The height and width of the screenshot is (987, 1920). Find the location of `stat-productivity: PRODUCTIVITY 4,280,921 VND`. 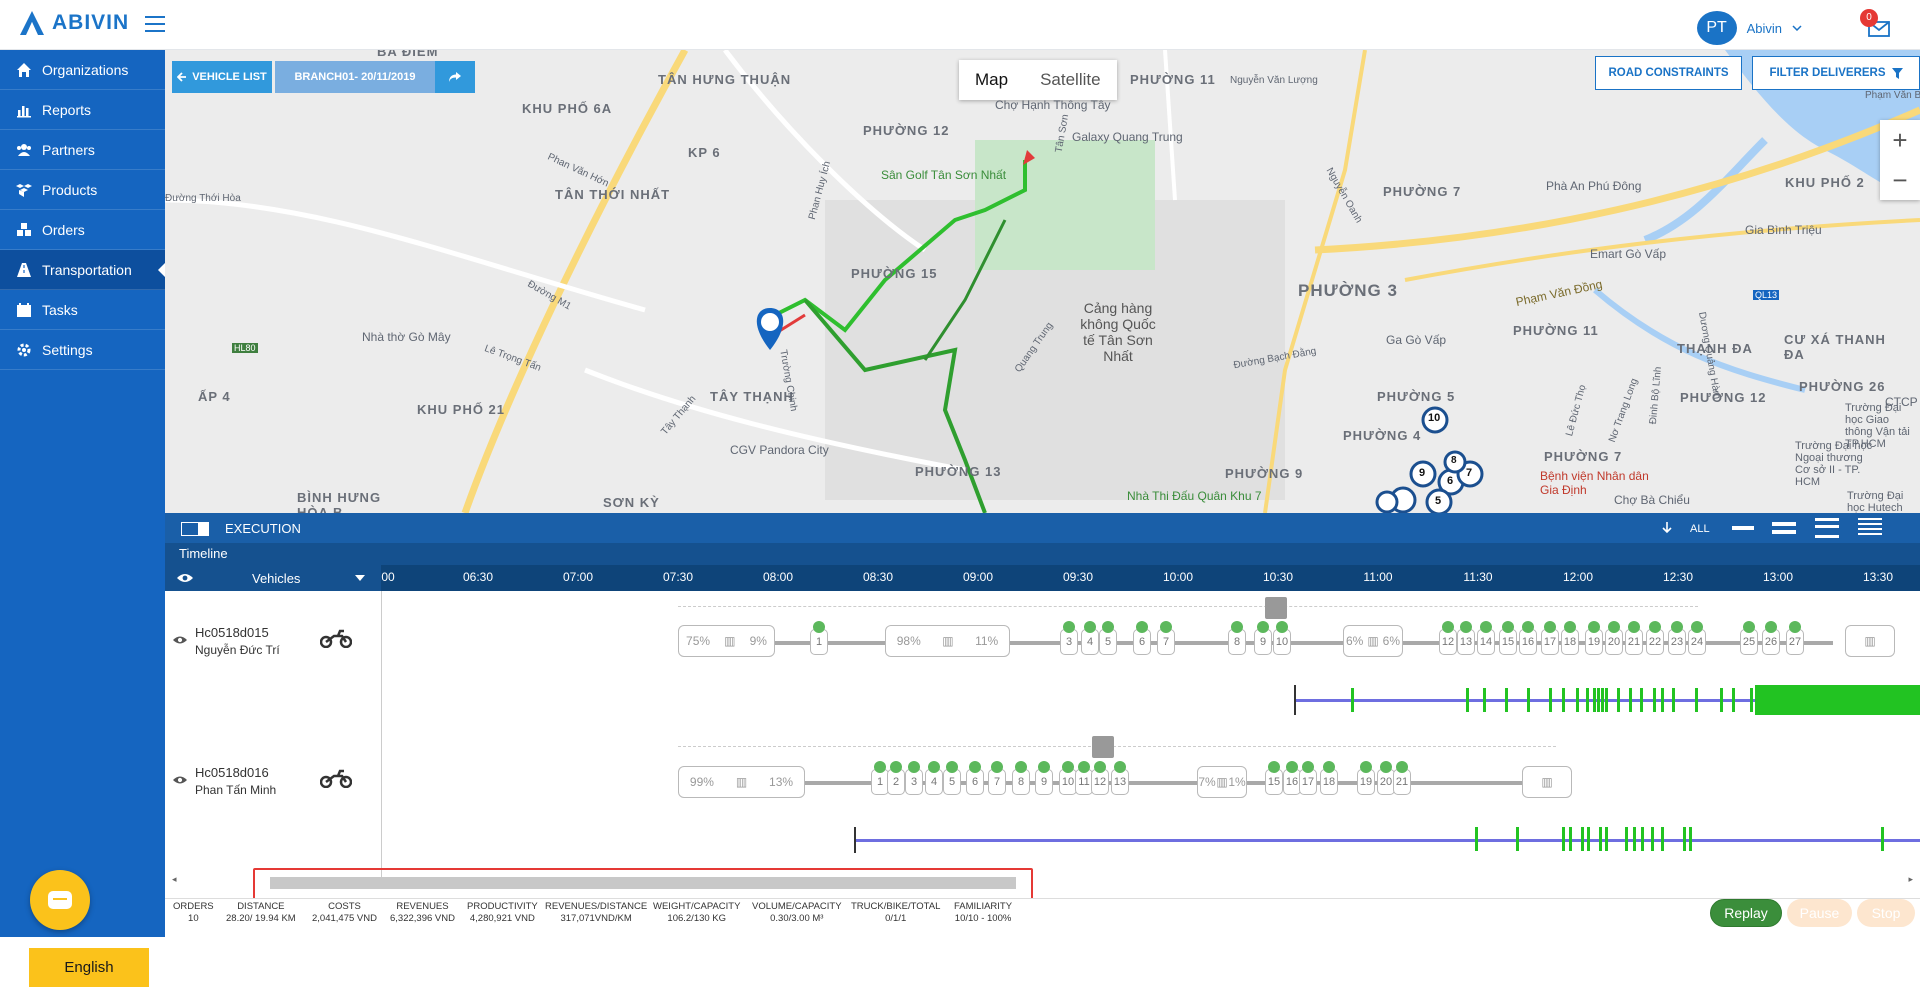

stat-productivity: PRODUCTIVITY 4,280,921 VND is located at coordinates (502, 913).